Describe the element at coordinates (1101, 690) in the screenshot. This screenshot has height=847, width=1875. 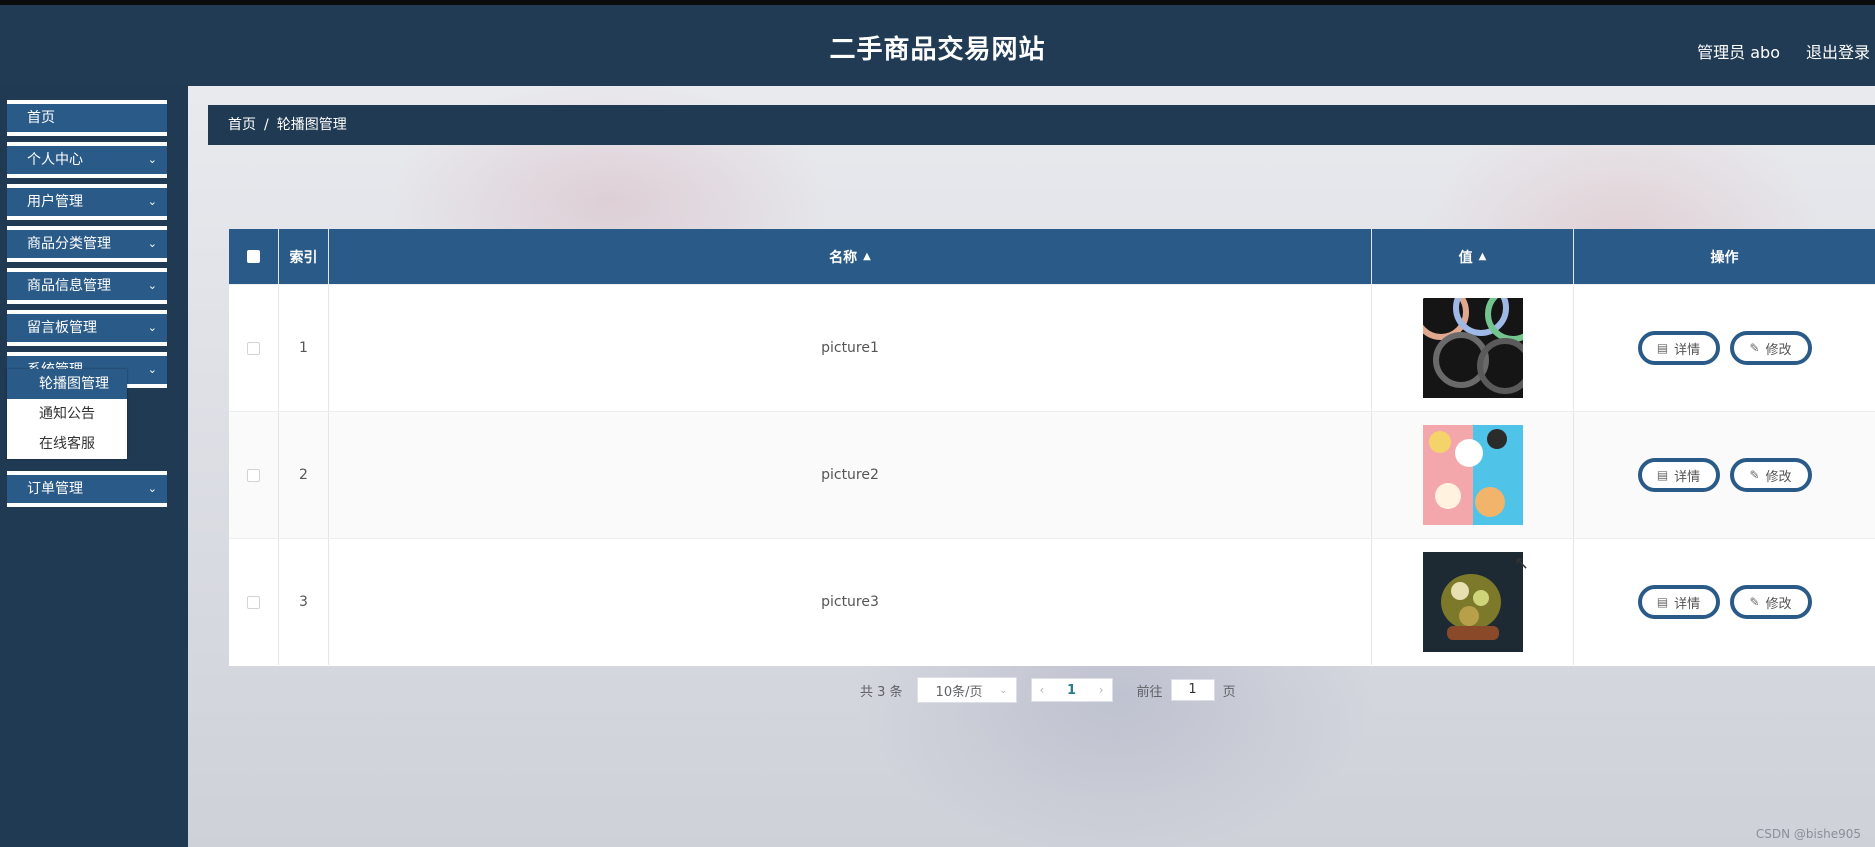
I see `next-page-icon: ›` at that location.